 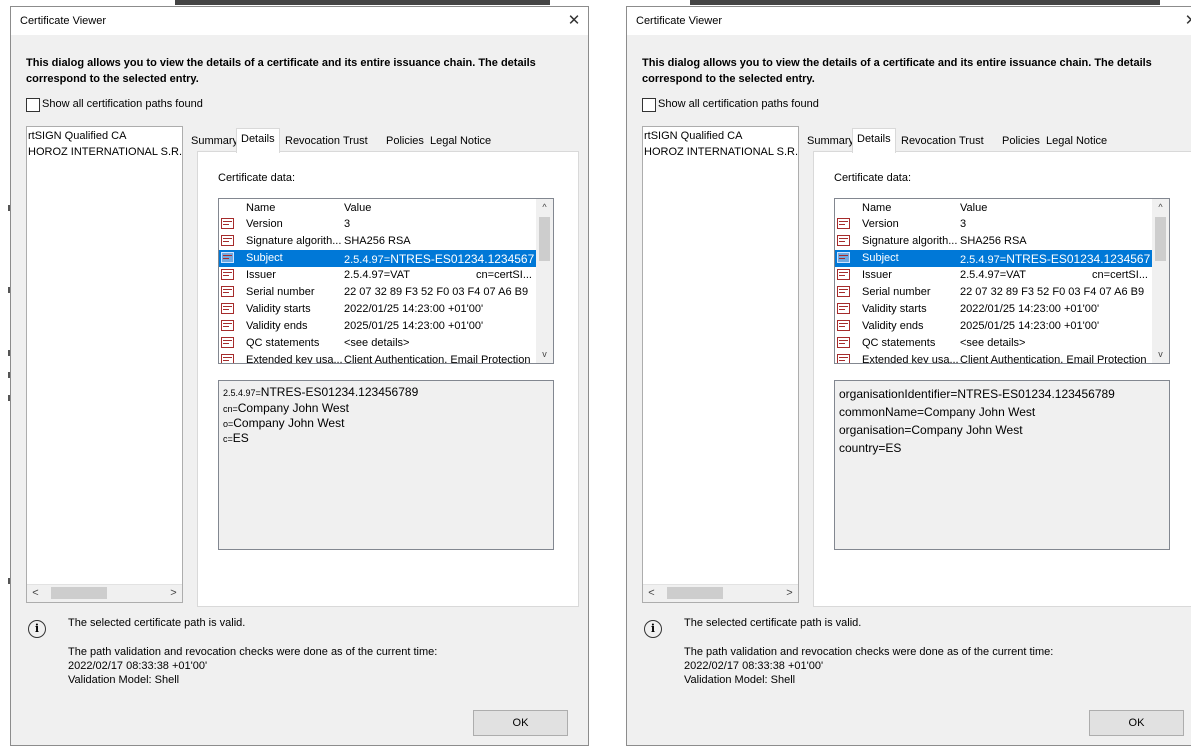 What do you see at coordinates (870, 448) in the screenshot?
I see `detail-line: country=ES` at bounding box center [870, 448].